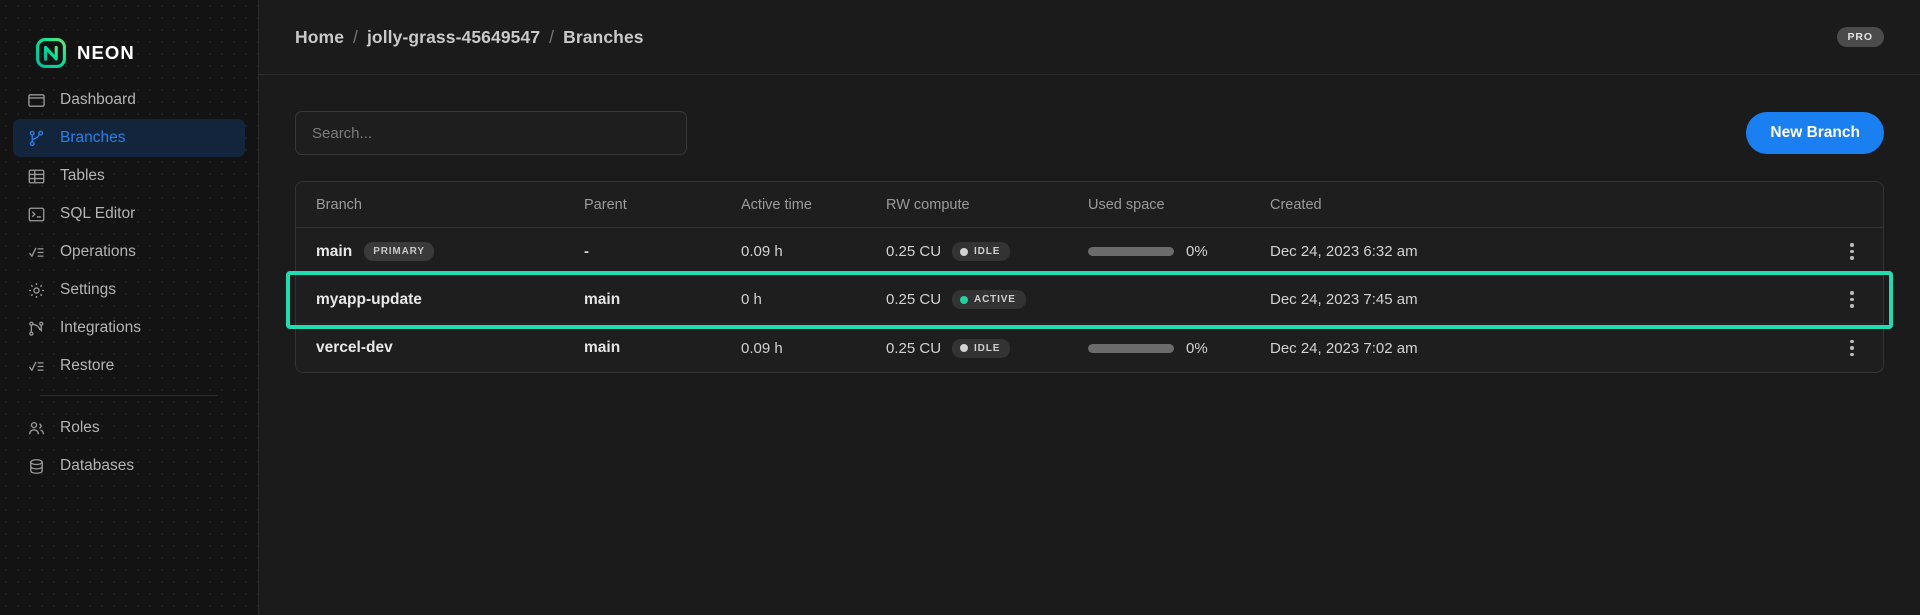 This screenshot has width=1920, height=615. What do you see at coordinates (603, 36) in the screenshot?
I see `breadcrumb-current-page: Branches` at bounding box center [603, 36].